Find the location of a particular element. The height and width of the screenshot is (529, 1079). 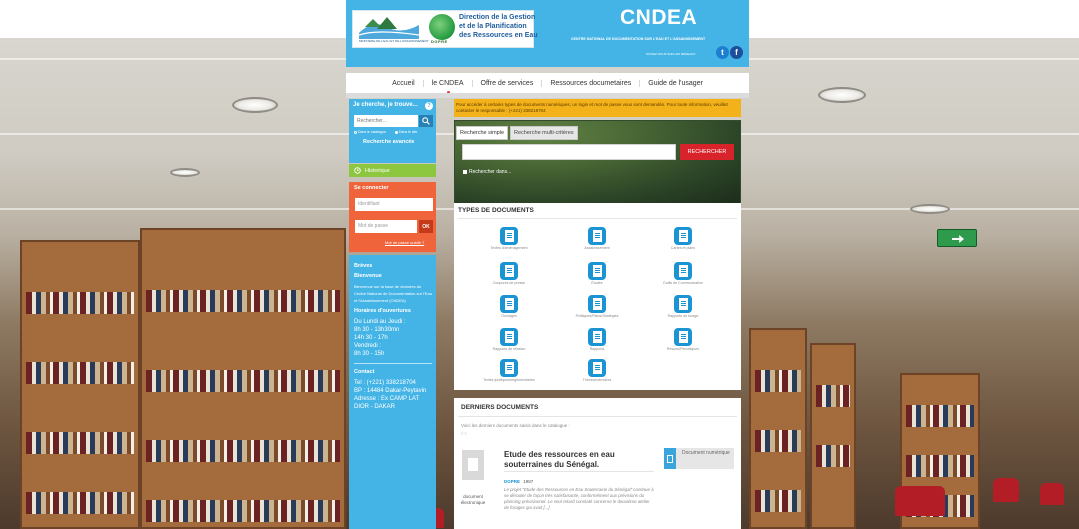

record-year: 1987 is located at coordinates (528, 481).